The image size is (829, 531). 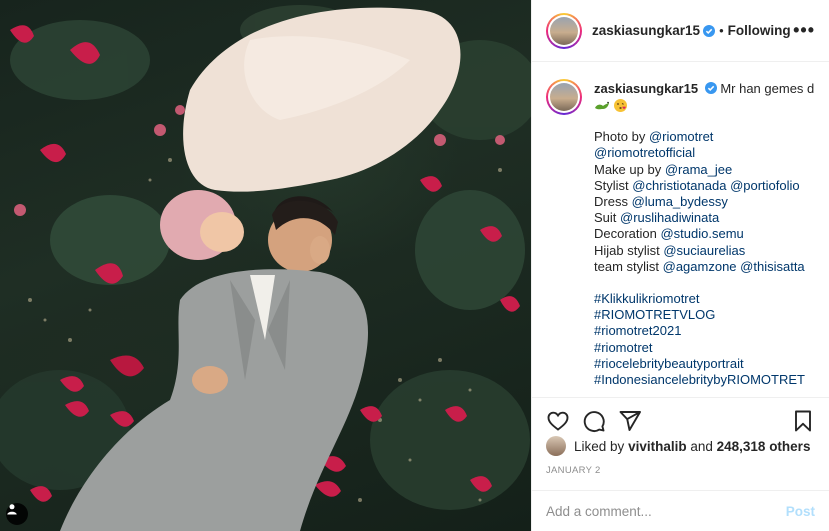 What do you see at coordinates (803, 421) in the screenshot?
I see `bookmark-icon` at bounding box center [803, 421].